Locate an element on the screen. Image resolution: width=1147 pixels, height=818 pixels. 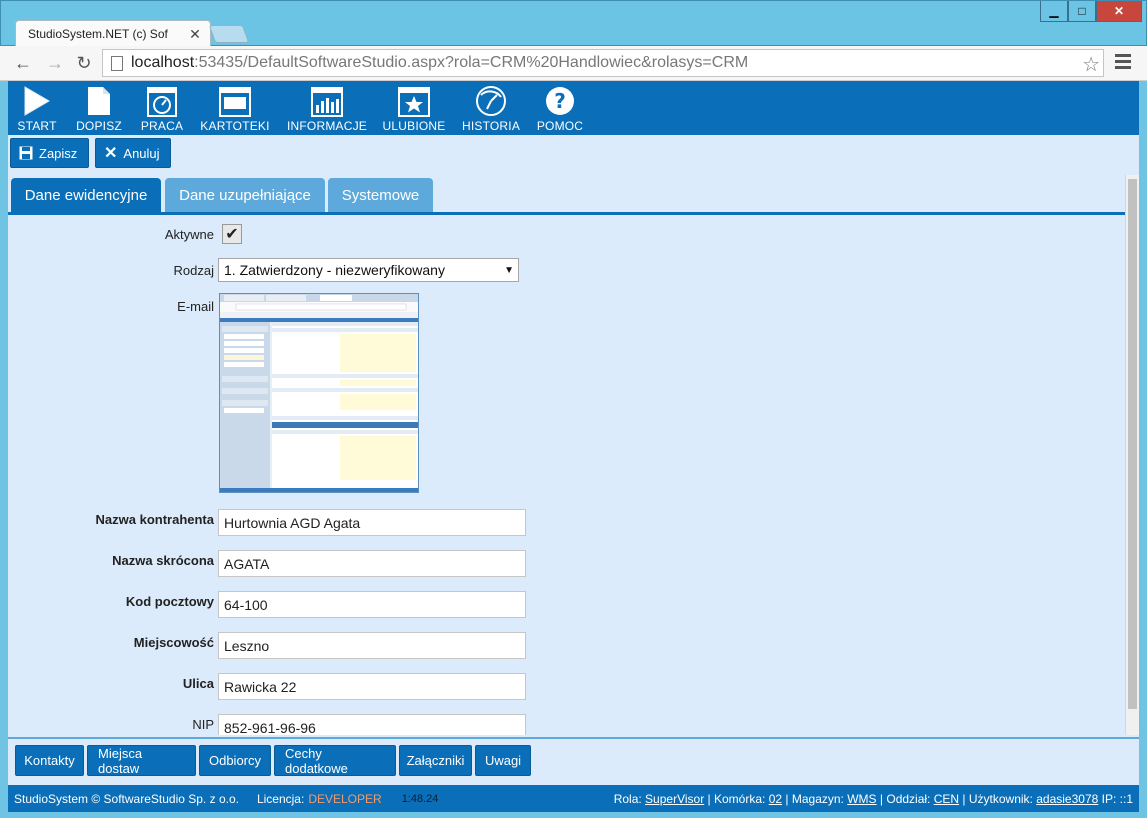
browser-tab: StudioSystem.NET (c) Sof ✕ is located at coordinates (113, 33).